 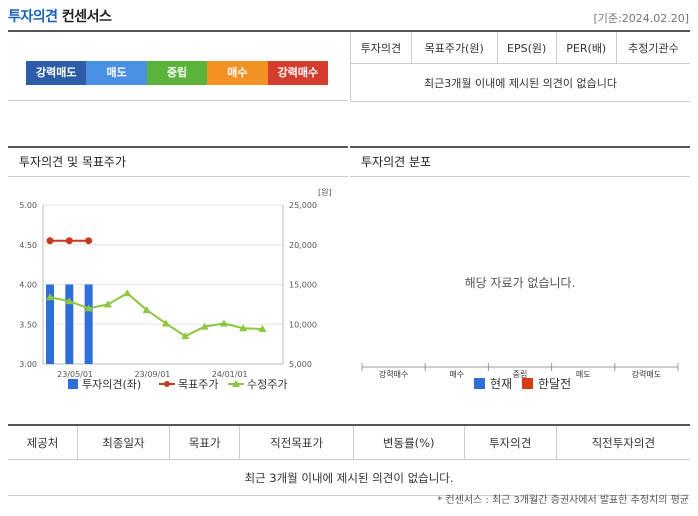 What do you see at coordinates (33, 17) in the screenshot?
I see `title-opinion: 투자의견` at bounding box center [33, 17].